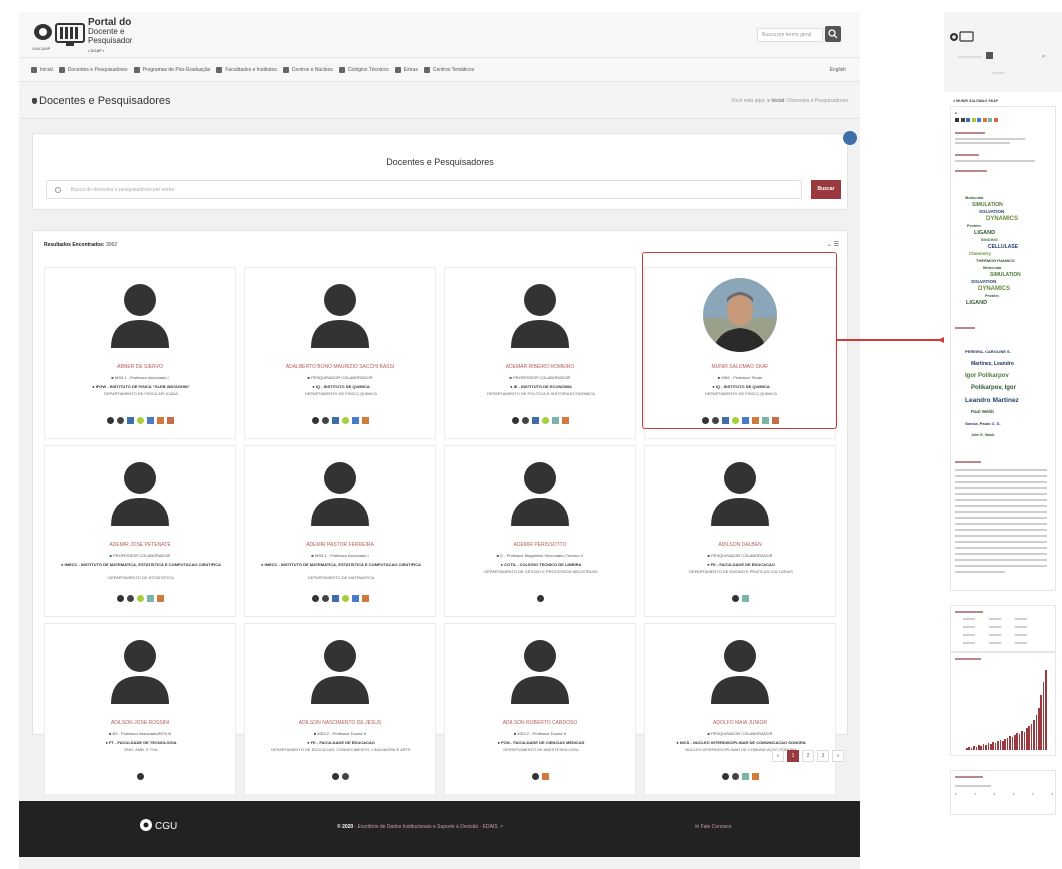  I want to click on keyword-word: Protein, so click(974, 225).